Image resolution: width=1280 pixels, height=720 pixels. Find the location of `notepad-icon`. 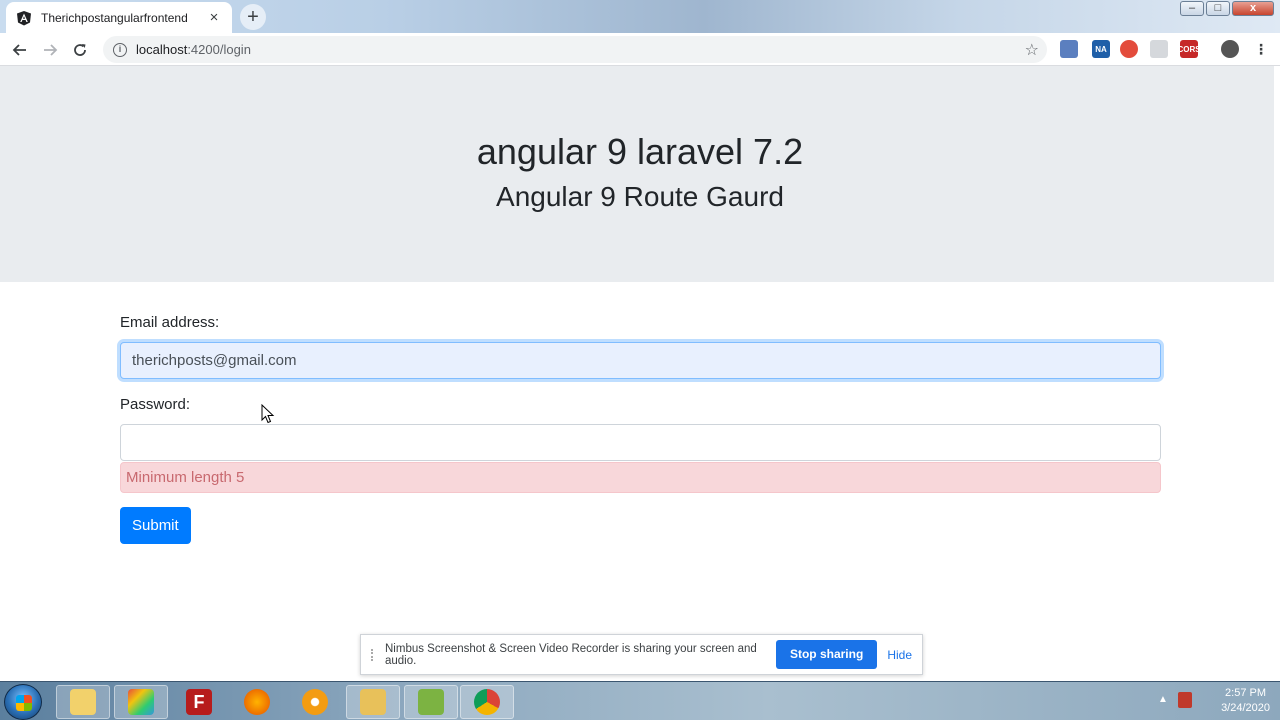

notepad-icon is located at coordinates (431, 702).